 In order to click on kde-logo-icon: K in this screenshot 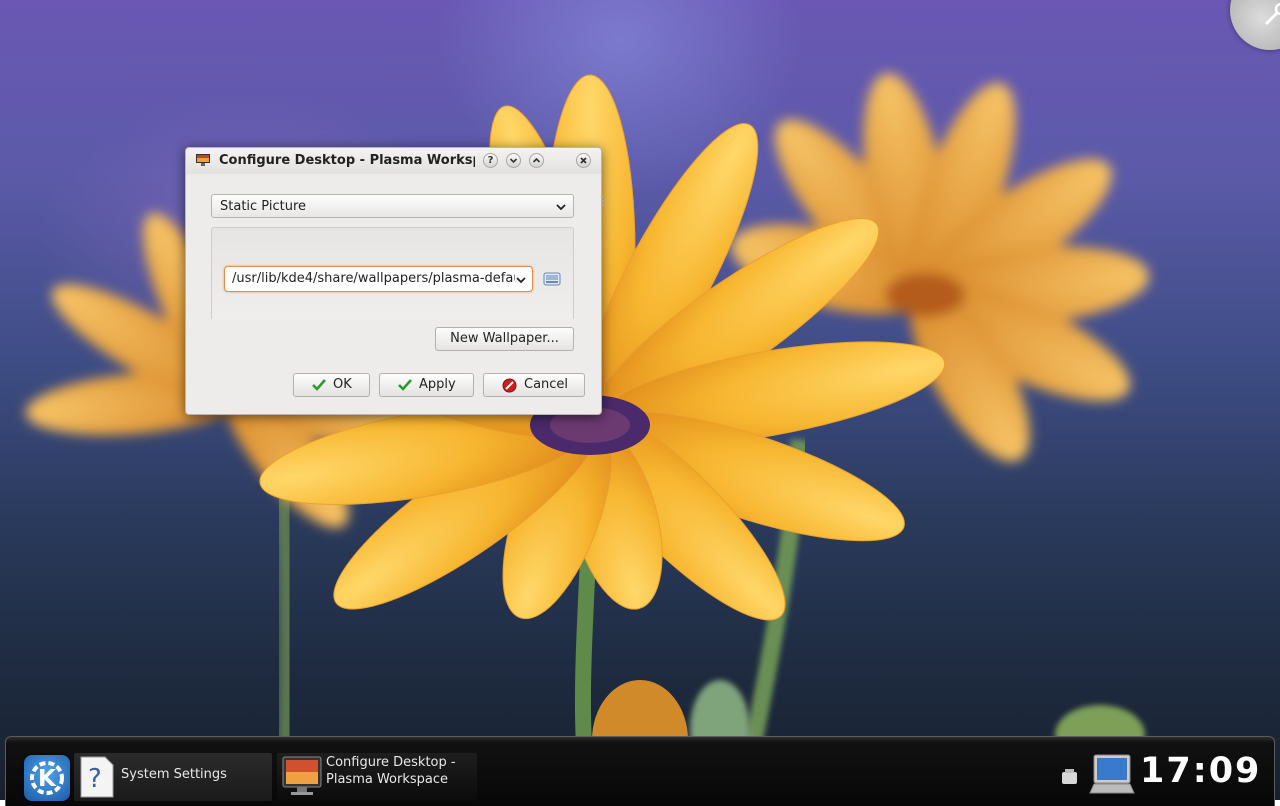, I will do `click(47, 778)`.